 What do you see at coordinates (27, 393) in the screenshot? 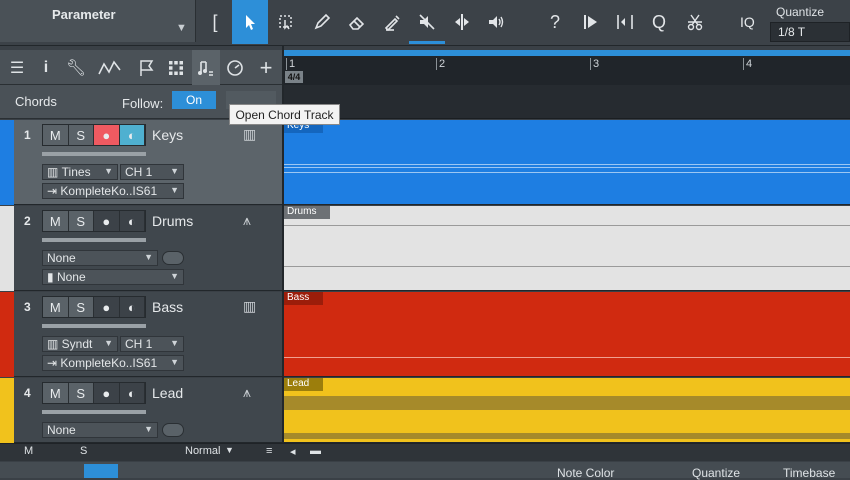
I see `track-number: 4` at bounding box center [27, 393].